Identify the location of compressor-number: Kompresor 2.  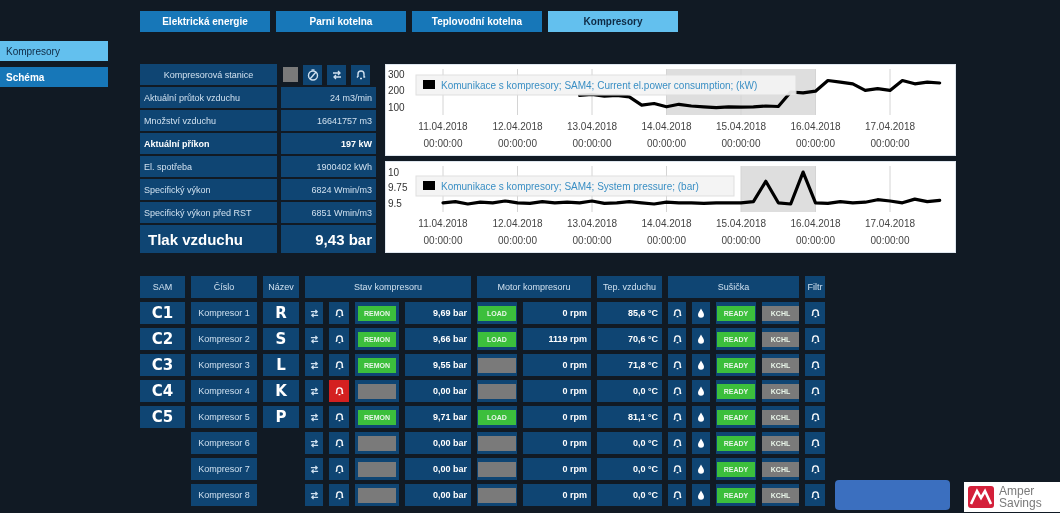
(224, 339).